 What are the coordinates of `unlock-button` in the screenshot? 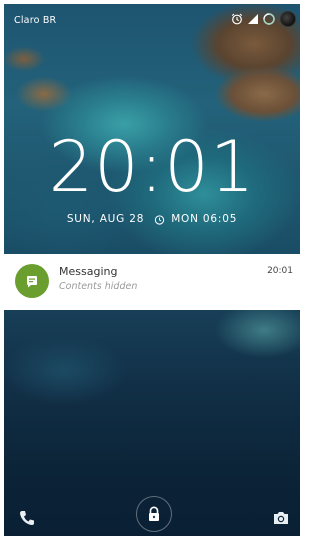 It's located at (154, 514).